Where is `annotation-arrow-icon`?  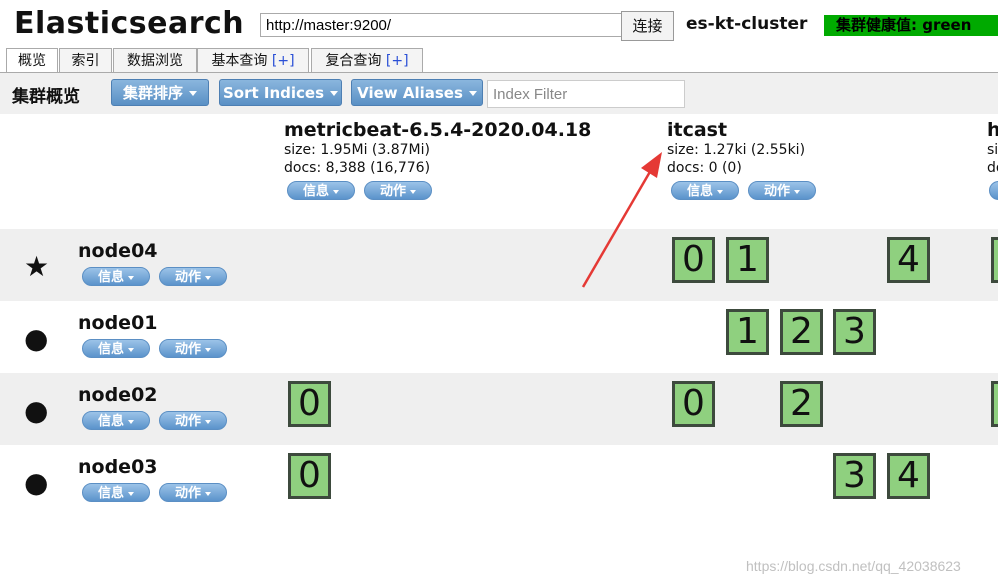
annotation-arrow-icon is located at coordinates (621, 220).